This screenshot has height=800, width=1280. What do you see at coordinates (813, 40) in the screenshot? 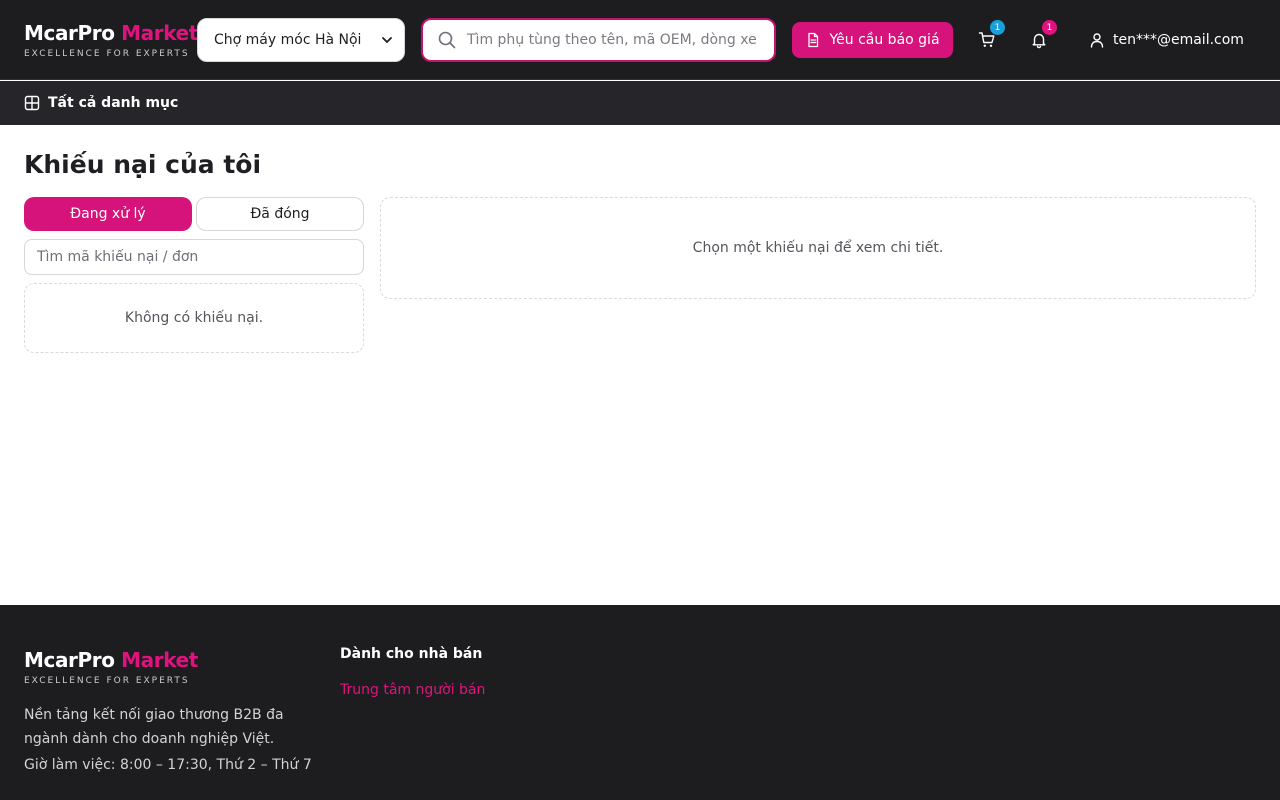
I see `document-icon` at bounding box center [813, 40].